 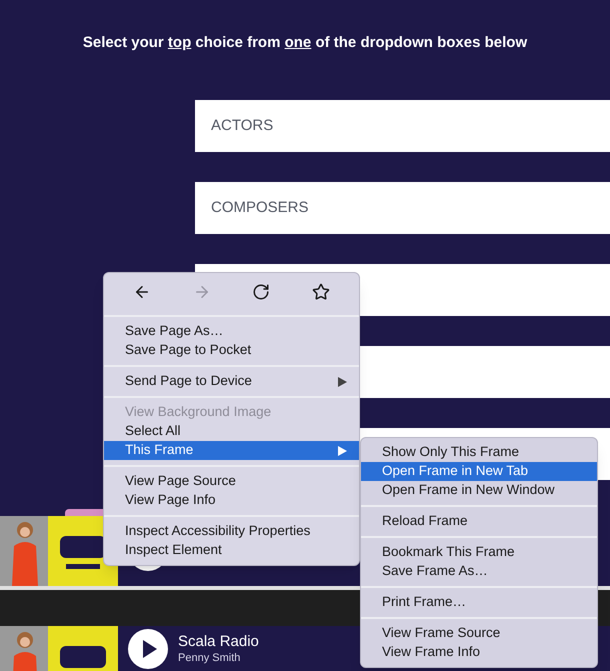 I want to click on menu-item: Open Frame in New Tab, so click(x=479, y=471).